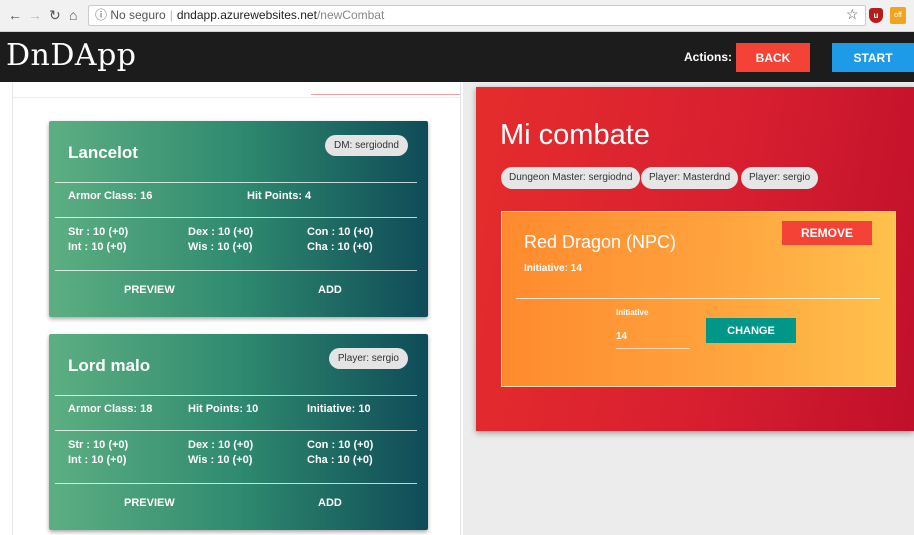 The width and height of the screenshot is (914, 535). I want to click on combatant-initiative: Initiative: 14, so click(553, 268).